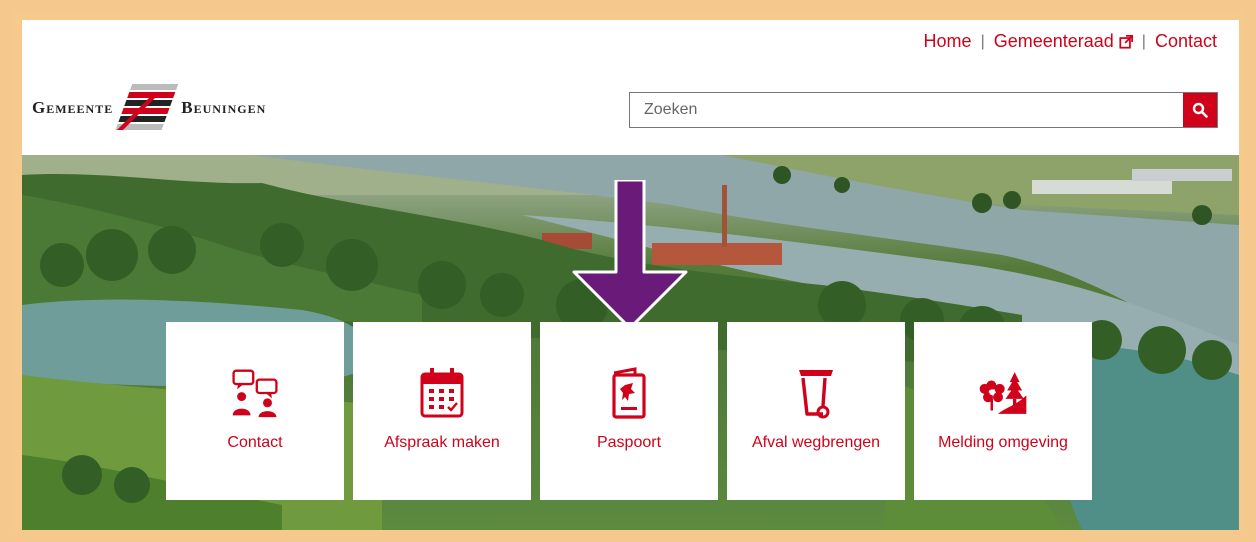 The image size is (1256, 542). I want to click on nav-contact-link: Contact, so click(1186, 41).